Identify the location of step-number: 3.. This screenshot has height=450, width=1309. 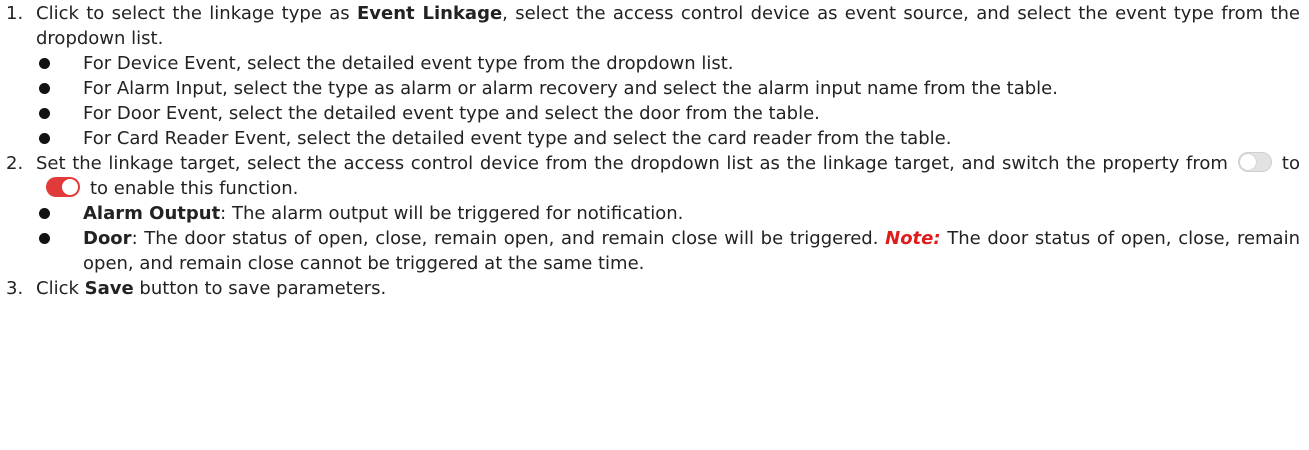
(15, 288).